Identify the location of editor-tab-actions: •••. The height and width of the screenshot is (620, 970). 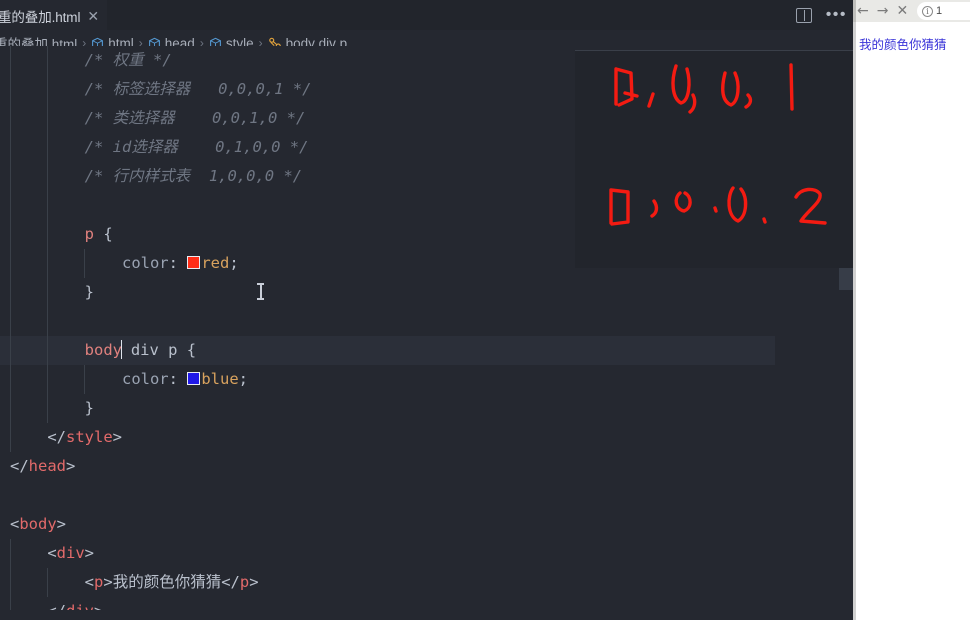
(821, 15).